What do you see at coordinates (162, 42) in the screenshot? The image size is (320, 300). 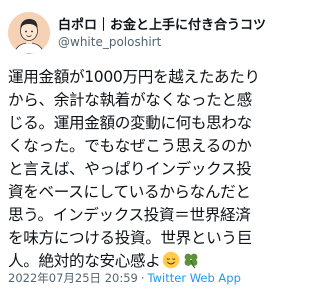 I see `author-handle: @white_poloshirt` at bounding box center [162, 42].